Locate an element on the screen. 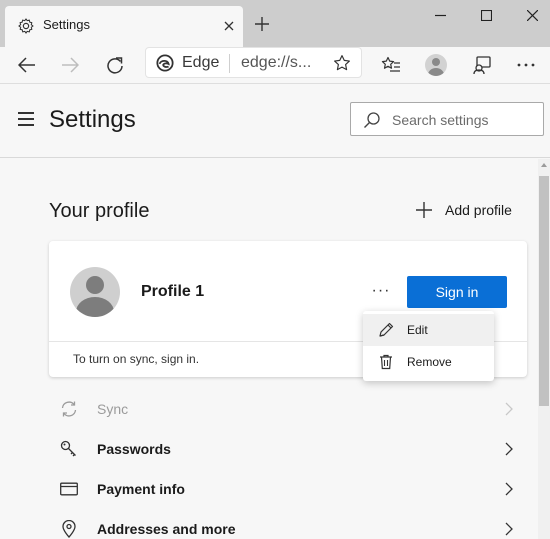  trash-icon is located at coordinates (386, 362).